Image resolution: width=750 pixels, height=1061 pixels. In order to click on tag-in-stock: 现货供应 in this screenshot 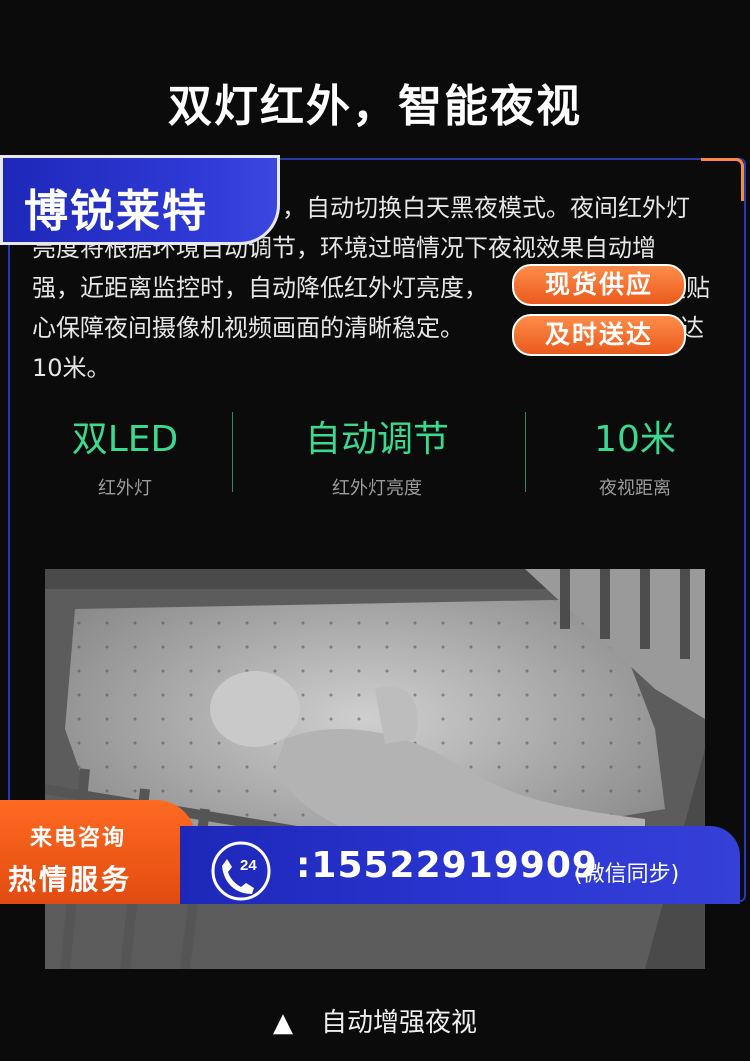, I will do `click(599, 285)`.